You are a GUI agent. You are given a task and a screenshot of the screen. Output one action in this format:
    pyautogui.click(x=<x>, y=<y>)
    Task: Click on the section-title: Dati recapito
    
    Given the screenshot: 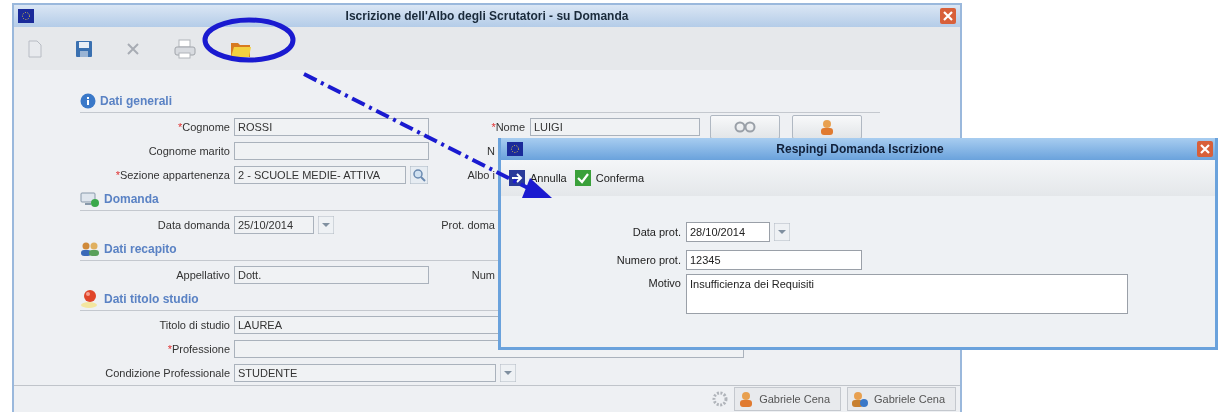 What is the action you would take?
    pyautogui.click(x=140, y=249)
    